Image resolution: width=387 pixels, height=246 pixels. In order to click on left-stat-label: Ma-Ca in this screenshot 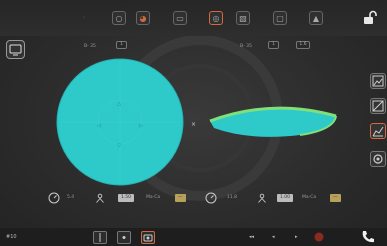, I will do `click(153, 197)`.